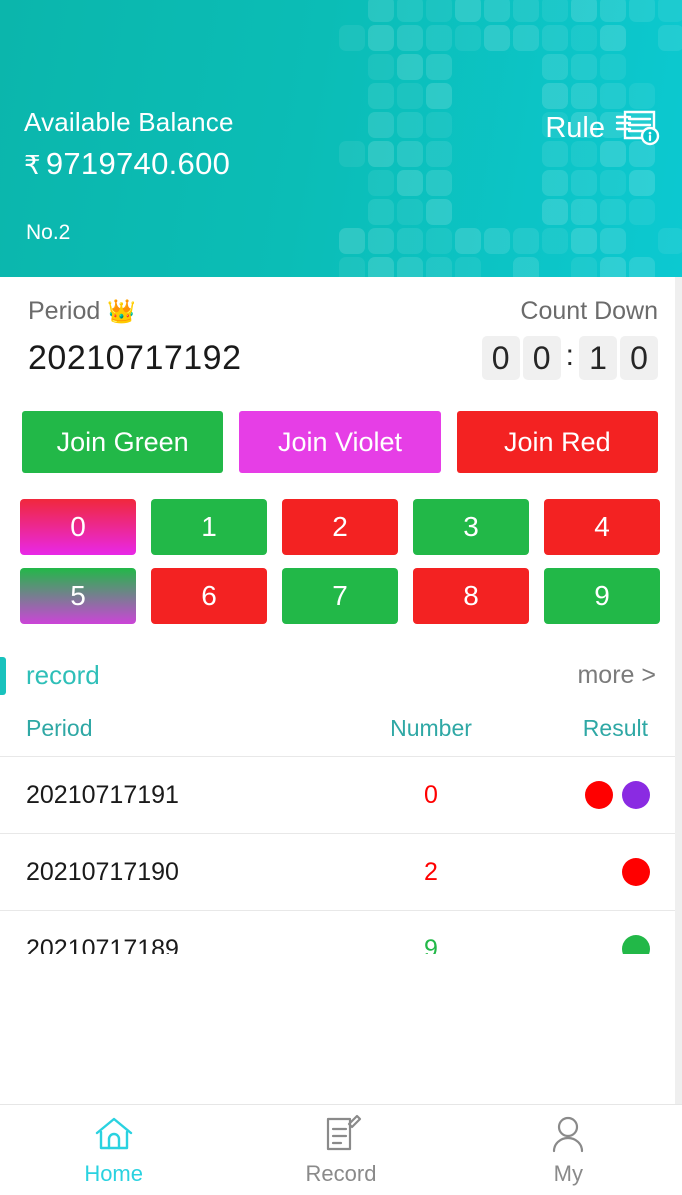 The height and width of the screenshot is (1195, 682). What do you see at coordinates (78, 596) in the screenshot?
I see `number-button-5: 5` at bounding box center [78, 596].